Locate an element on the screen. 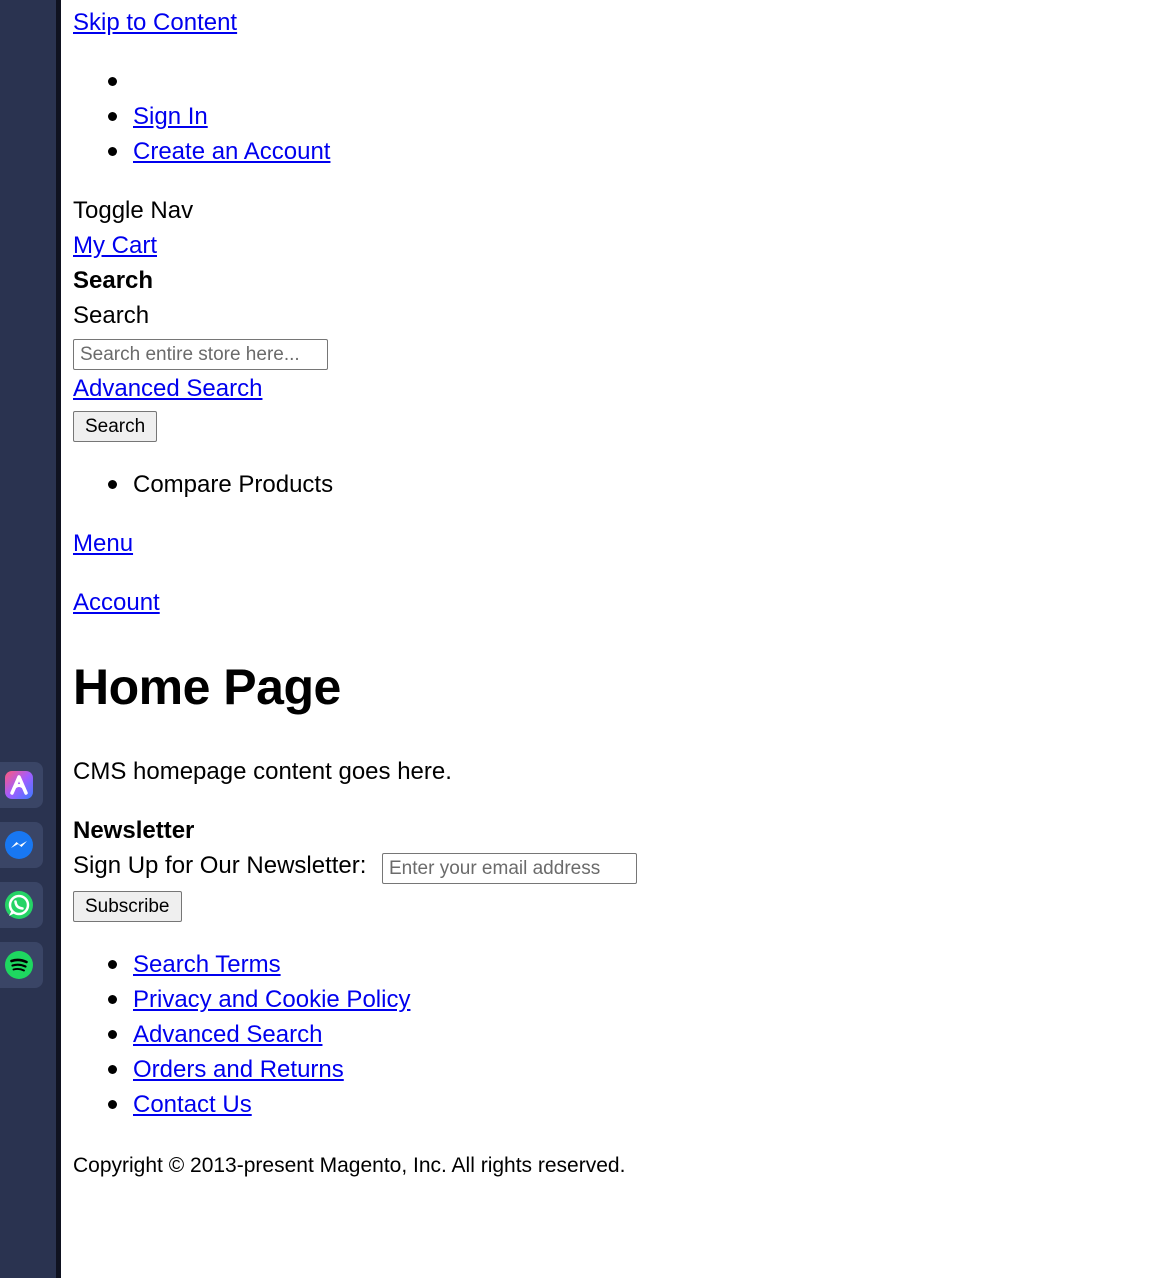 Image resolution: width=1155 pixels, height=1278 pixels. cms-content: CMS homepage content goes here. is located at coordinates (262, 771).